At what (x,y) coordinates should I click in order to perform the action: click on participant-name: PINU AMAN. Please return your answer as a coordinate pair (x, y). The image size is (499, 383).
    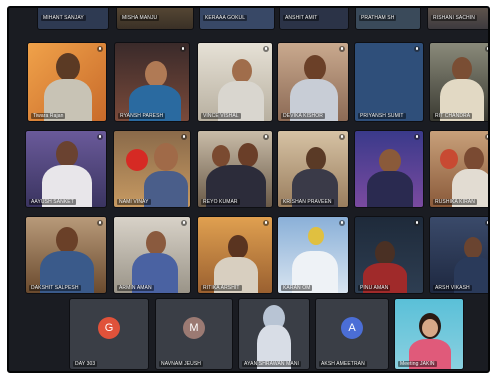
    Looking at the image, I should click on (374, 288).